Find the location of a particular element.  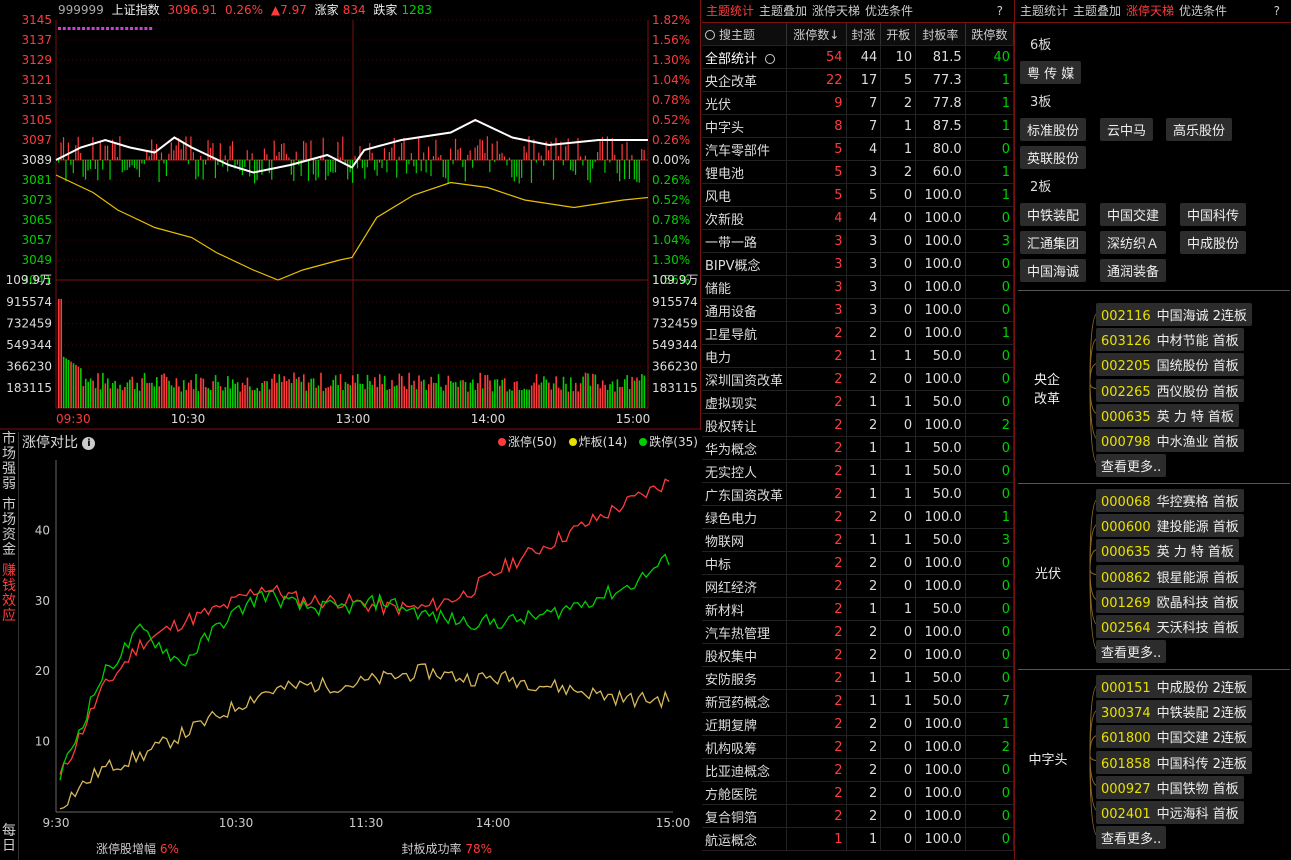

theme-row: 绿色电力 2 2 0 100.0 1 is located at coordinates (858, 517).